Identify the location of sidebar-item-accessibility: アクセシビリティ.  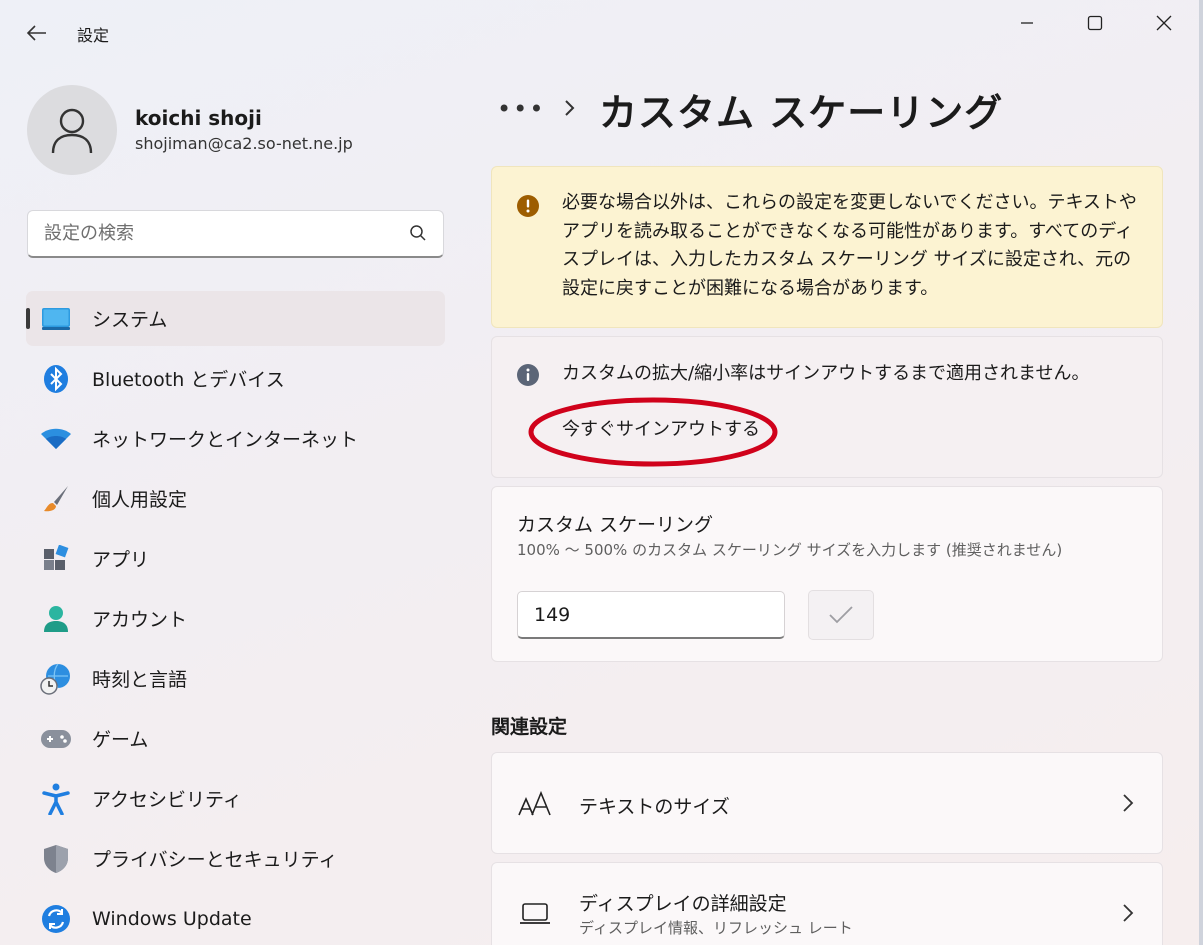
(235, 798).